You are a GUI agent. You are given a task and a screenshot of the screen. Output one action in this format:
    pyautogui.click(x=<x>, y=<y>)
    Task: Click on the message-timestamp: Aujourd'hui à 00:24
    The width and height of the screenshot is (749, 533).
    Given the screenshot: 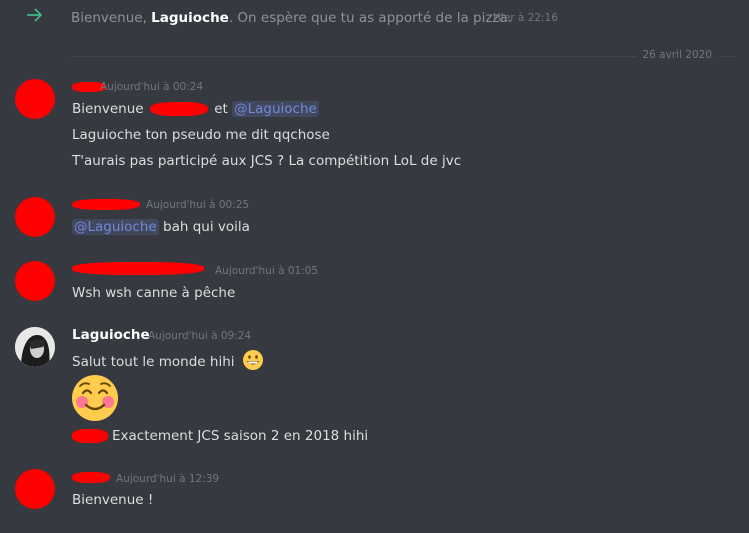 What is the action you would take?
    pyautogui.click(x=152, y=87)
    